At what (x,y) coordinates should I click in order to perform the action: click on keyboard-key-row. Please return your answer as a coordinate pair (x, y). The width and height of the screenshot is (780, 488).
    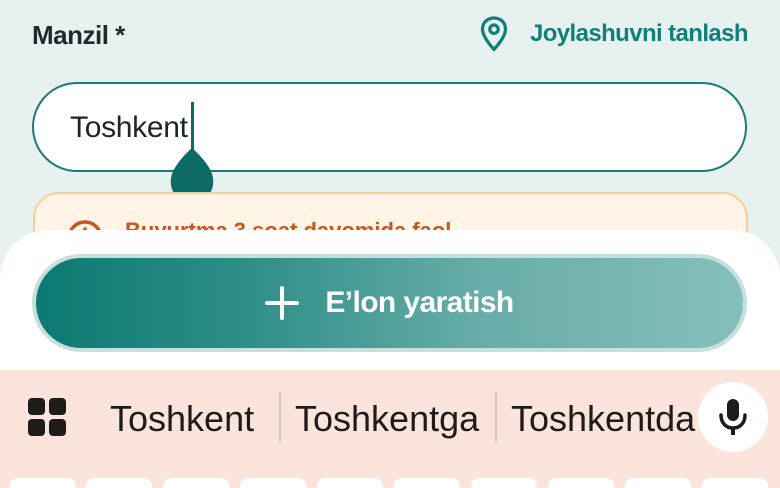
    Looking at the image, I should click on (390, 483).